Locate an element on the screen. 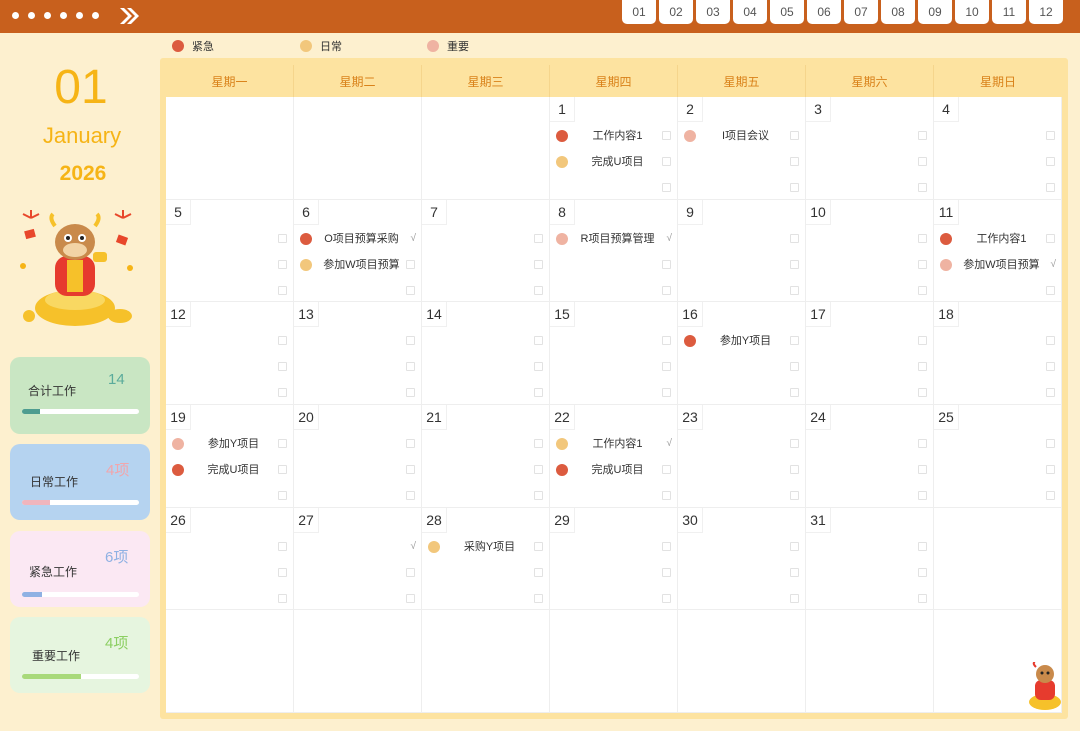  day-cell-22: 22 √ 工作内容1 完成U项目 is located at coordinates (614, 456).